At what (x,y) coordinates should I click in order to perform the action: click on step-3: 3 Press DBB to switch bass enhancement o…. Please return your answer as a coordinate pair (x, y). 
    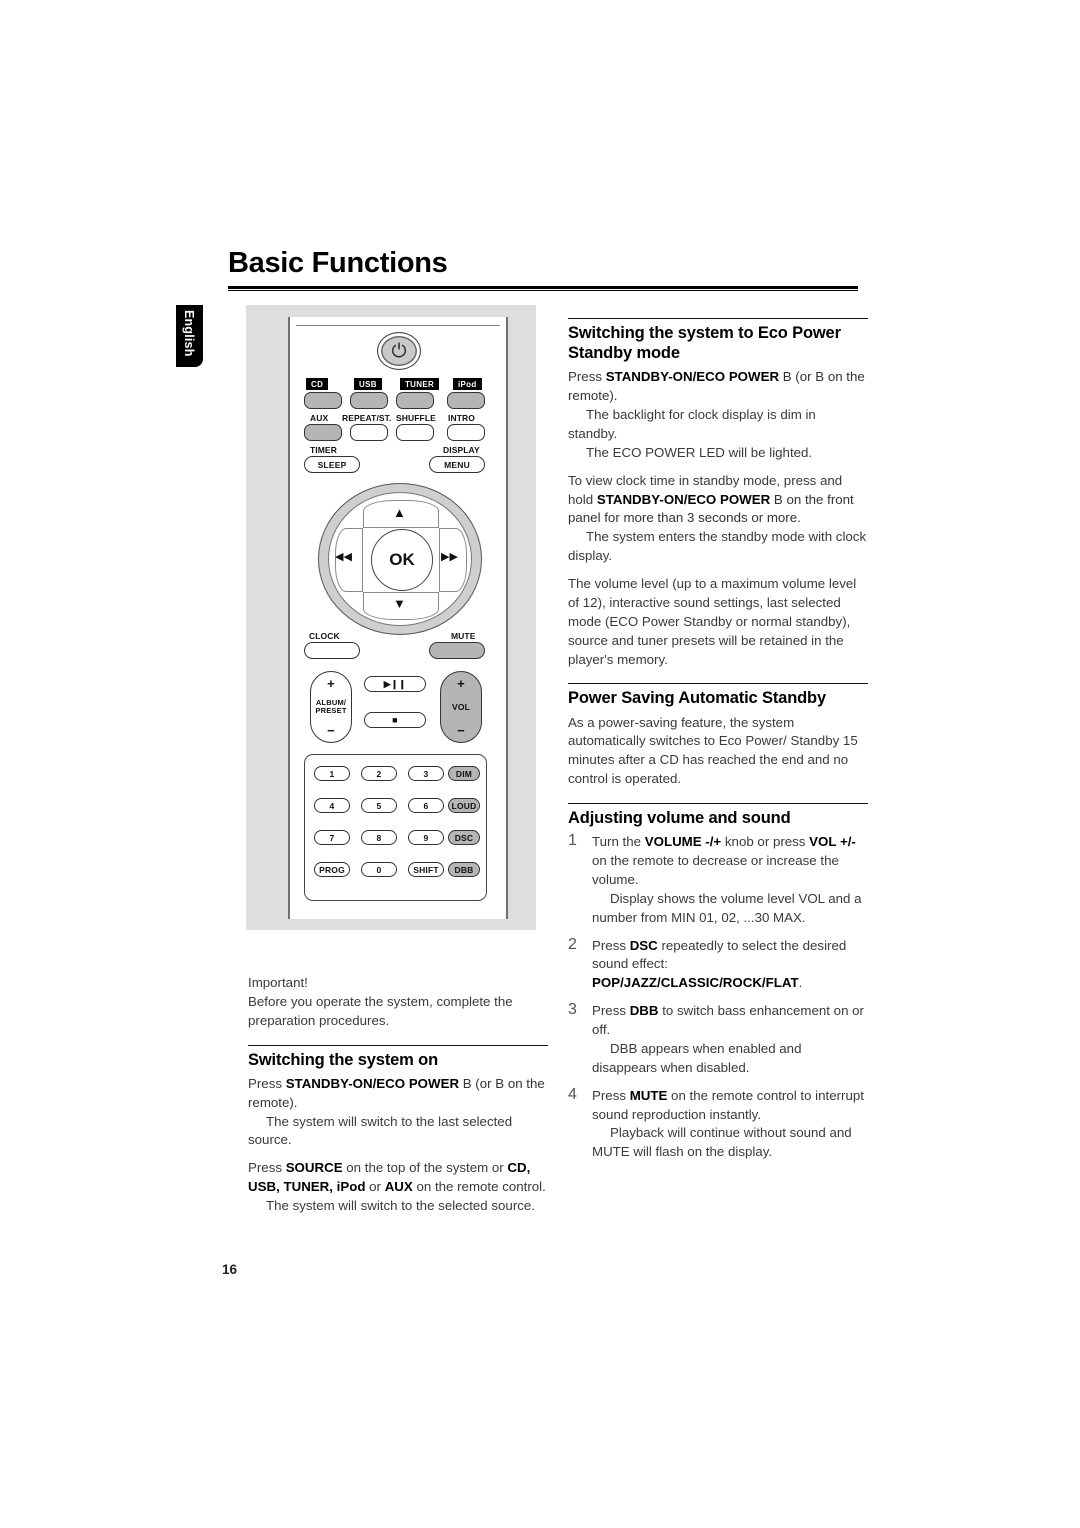
    Looking at the image, I should click on (718, 1039).